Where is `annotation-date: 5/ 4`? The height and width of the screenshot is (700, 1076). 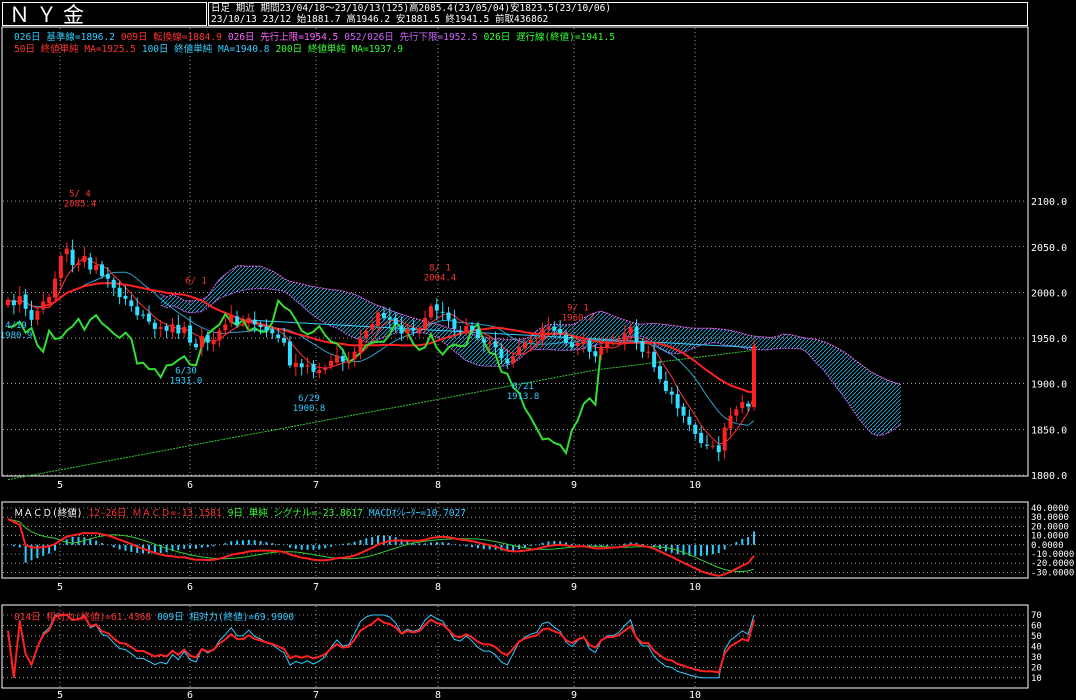 annotation-date: 5/ 4 is located at coordinates (80, 194).